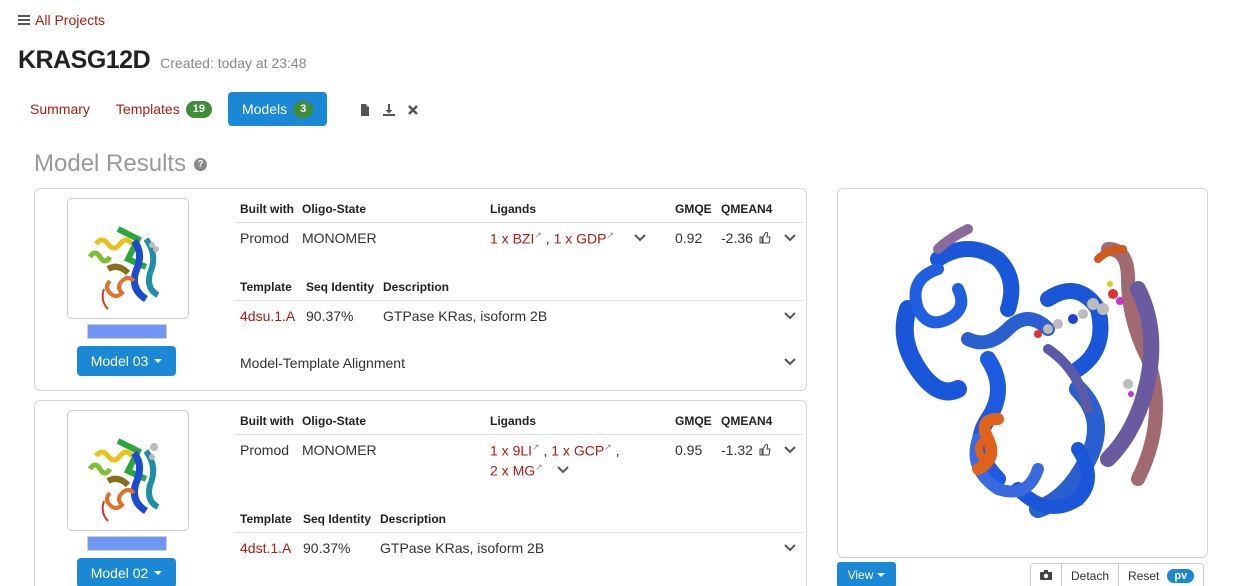  What do you see at coordinates (860, 575) in the screenshot?
I see `view-button-label: View` at bounding box center [860, 575].